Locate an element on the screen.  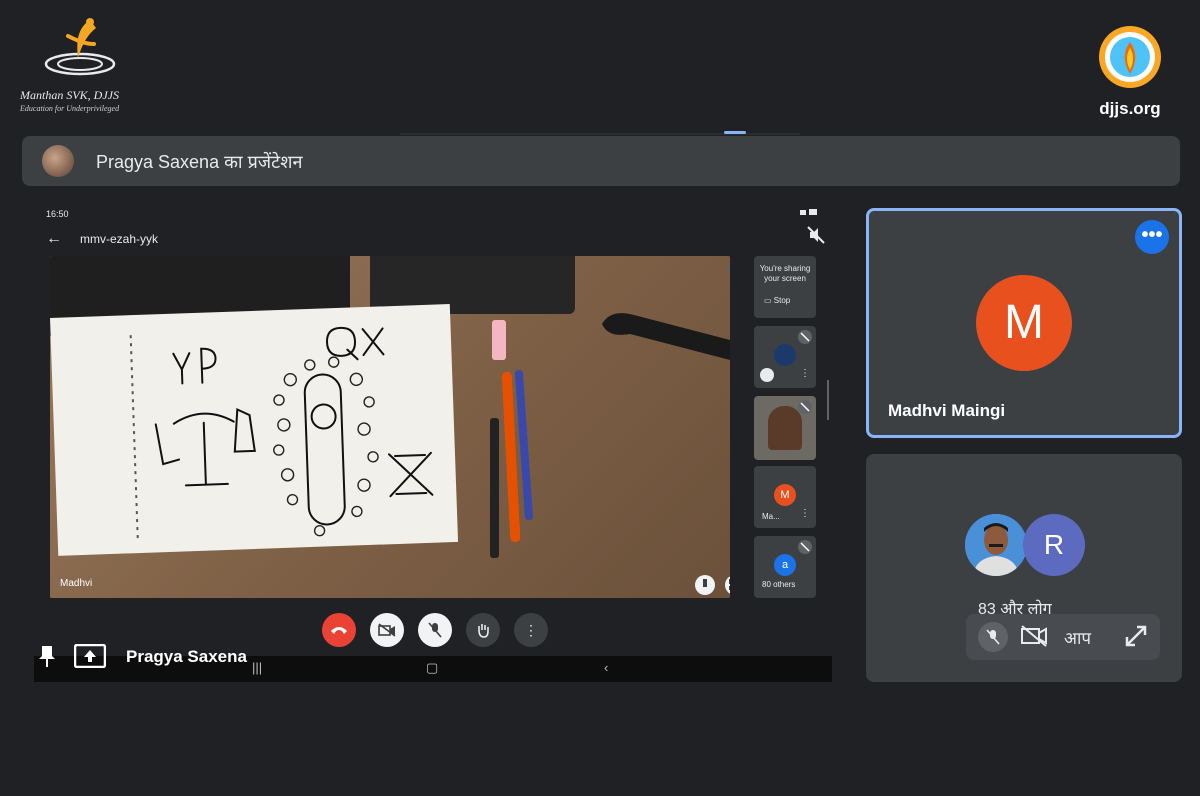
more-options-button: ••• is located at coordinates (1152, 237).